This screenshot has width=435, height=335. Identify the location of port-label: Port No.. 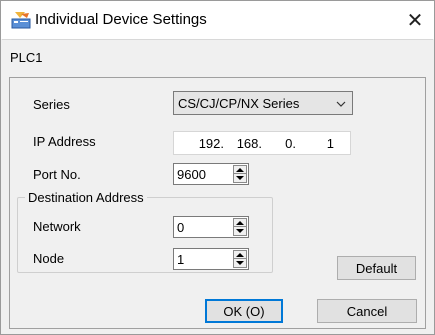
(57, 174).